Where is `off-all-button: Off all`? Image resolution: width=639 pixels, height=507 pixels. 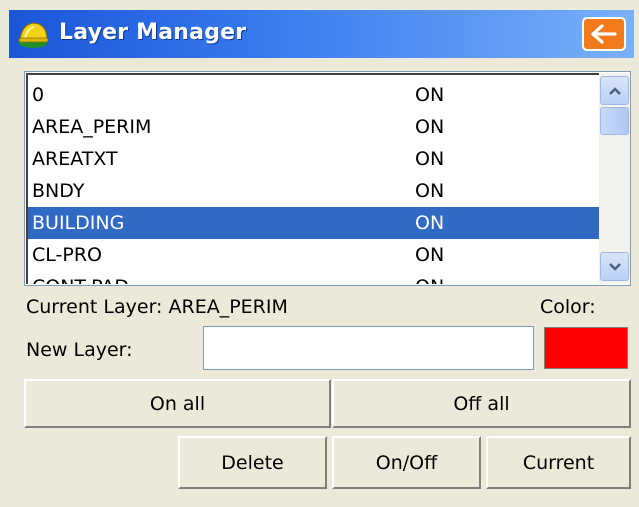
off-all-button: Off all is located at coordinates (481, 403).